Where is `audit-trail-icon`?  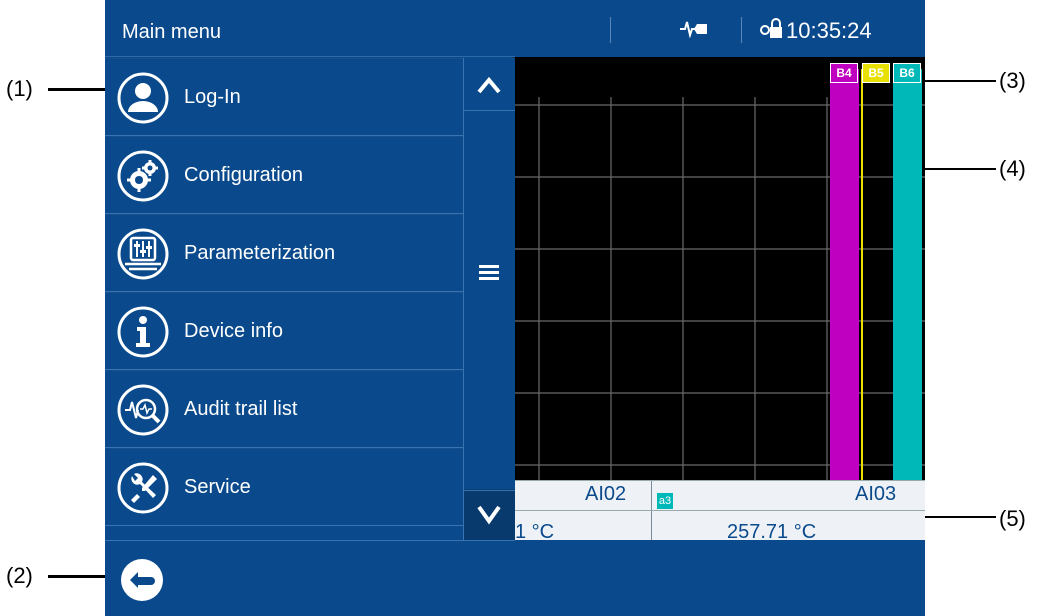
audit-trail-icon is located at coordinates (143, 410).